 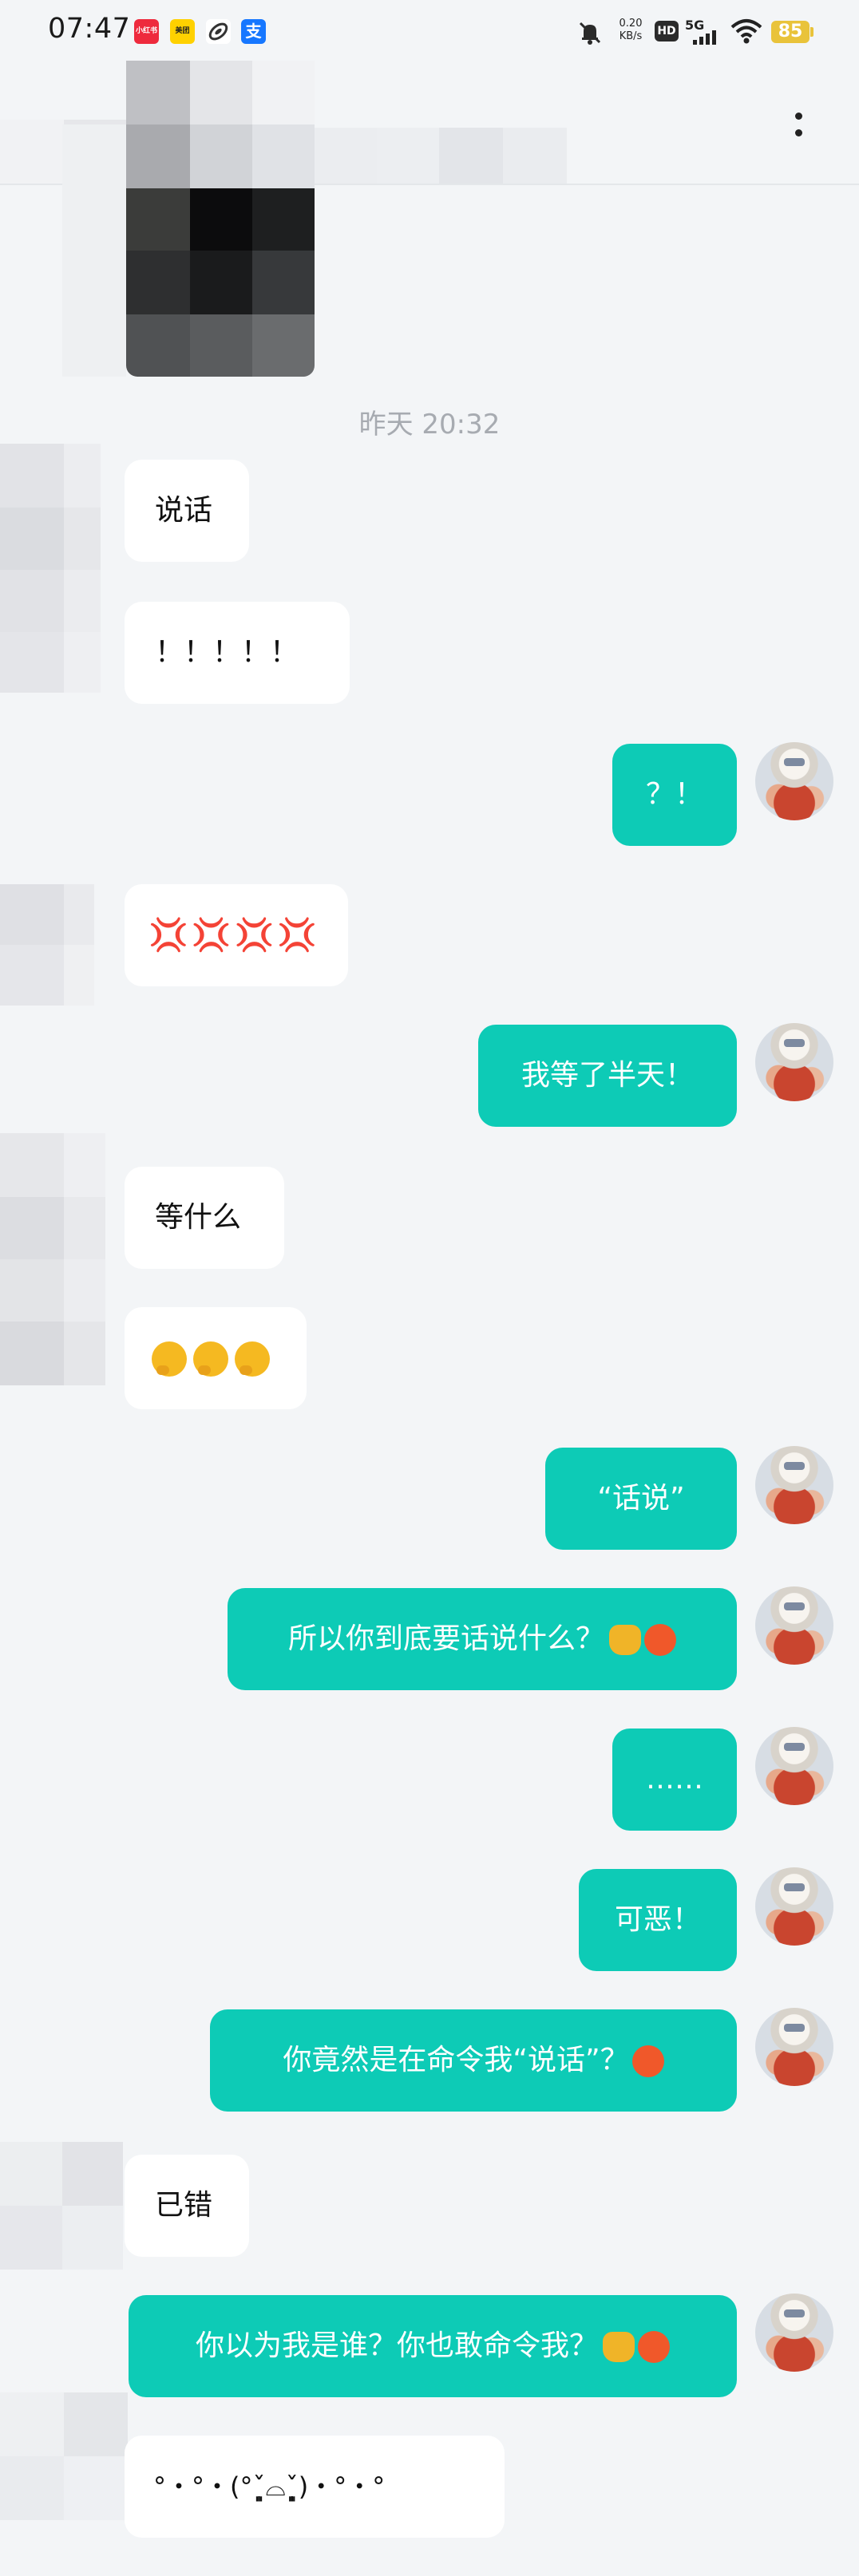 I want to click on incoming-message: °・°・(°ˇ̩̩̩̩̩̩͈⌓ˇ̩̩̩̩̩̩͈)・°・°, so click(x=315, y=2487).